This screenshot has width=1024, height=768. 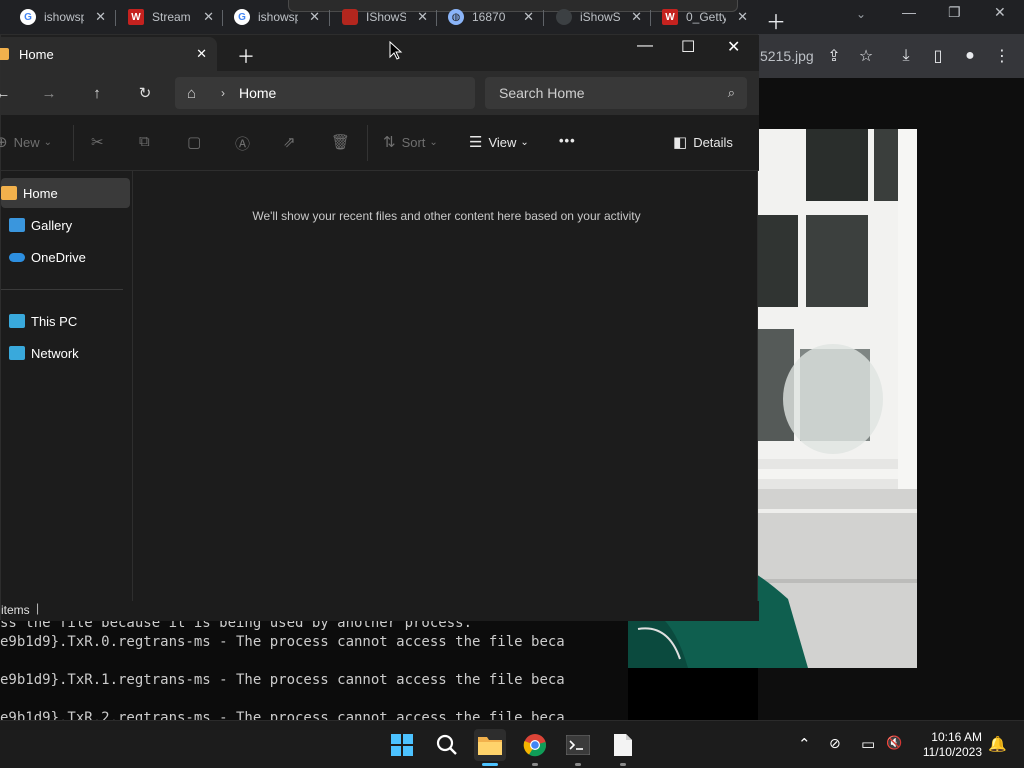 What do you see at coordinates (997, 744) in the screenshot?
I see `notification-bell-icon: 🔔` at bounding box center [997, 744].